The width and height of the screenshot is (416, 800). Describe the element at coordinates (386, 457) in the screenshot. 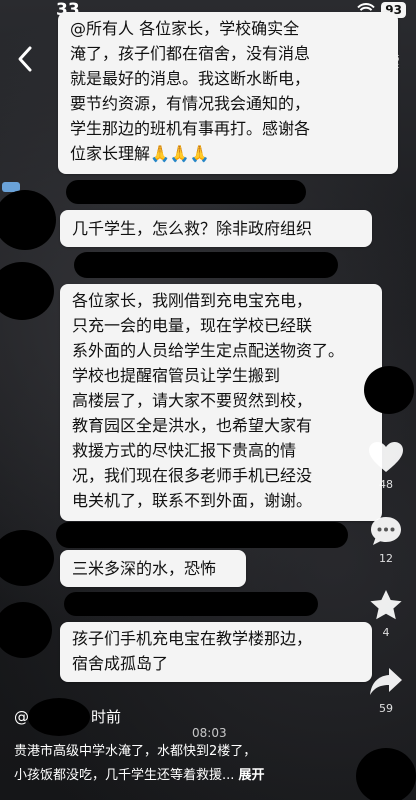

I see `heart-icon` at that location.